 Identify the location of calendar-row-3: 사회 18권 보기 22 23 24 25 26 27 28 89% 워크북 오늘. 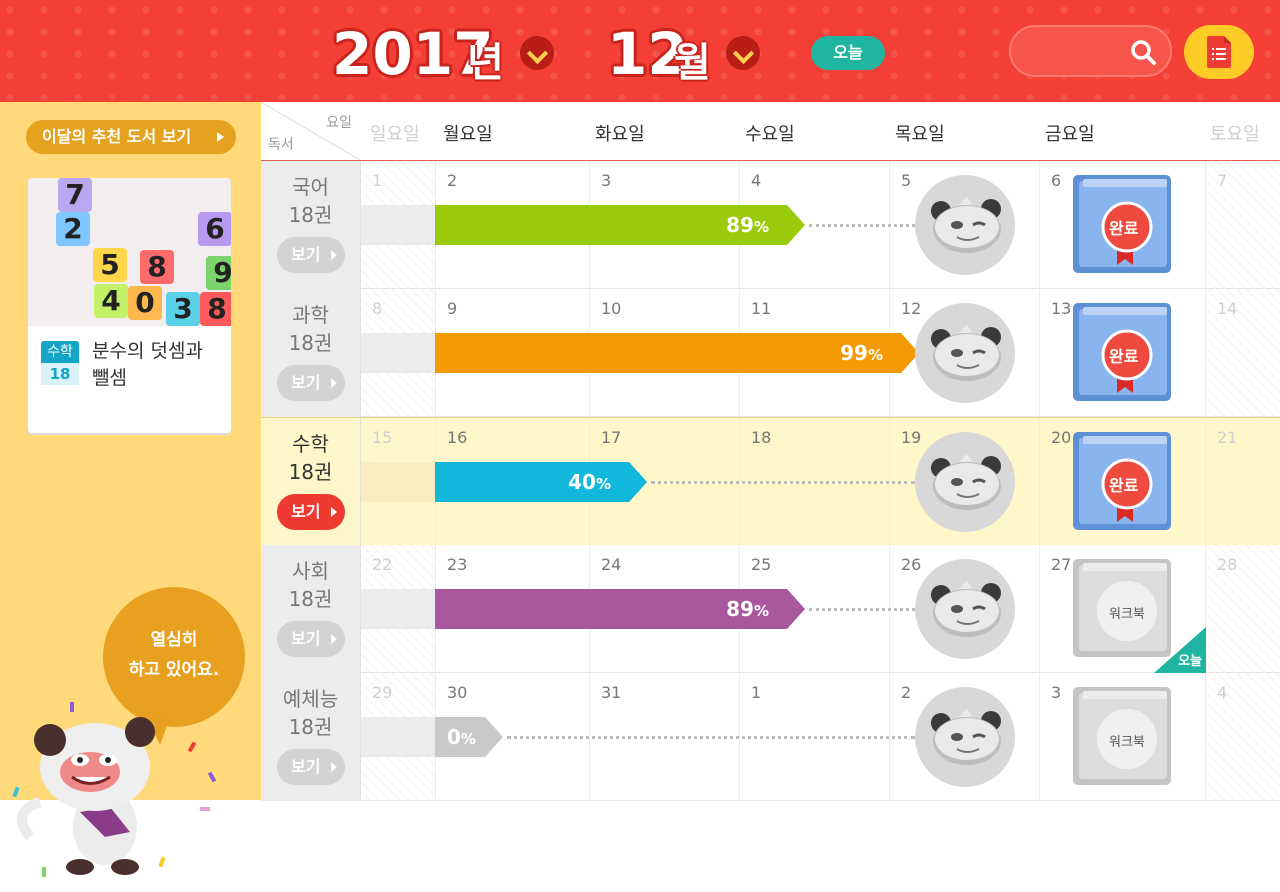
(770, 609).